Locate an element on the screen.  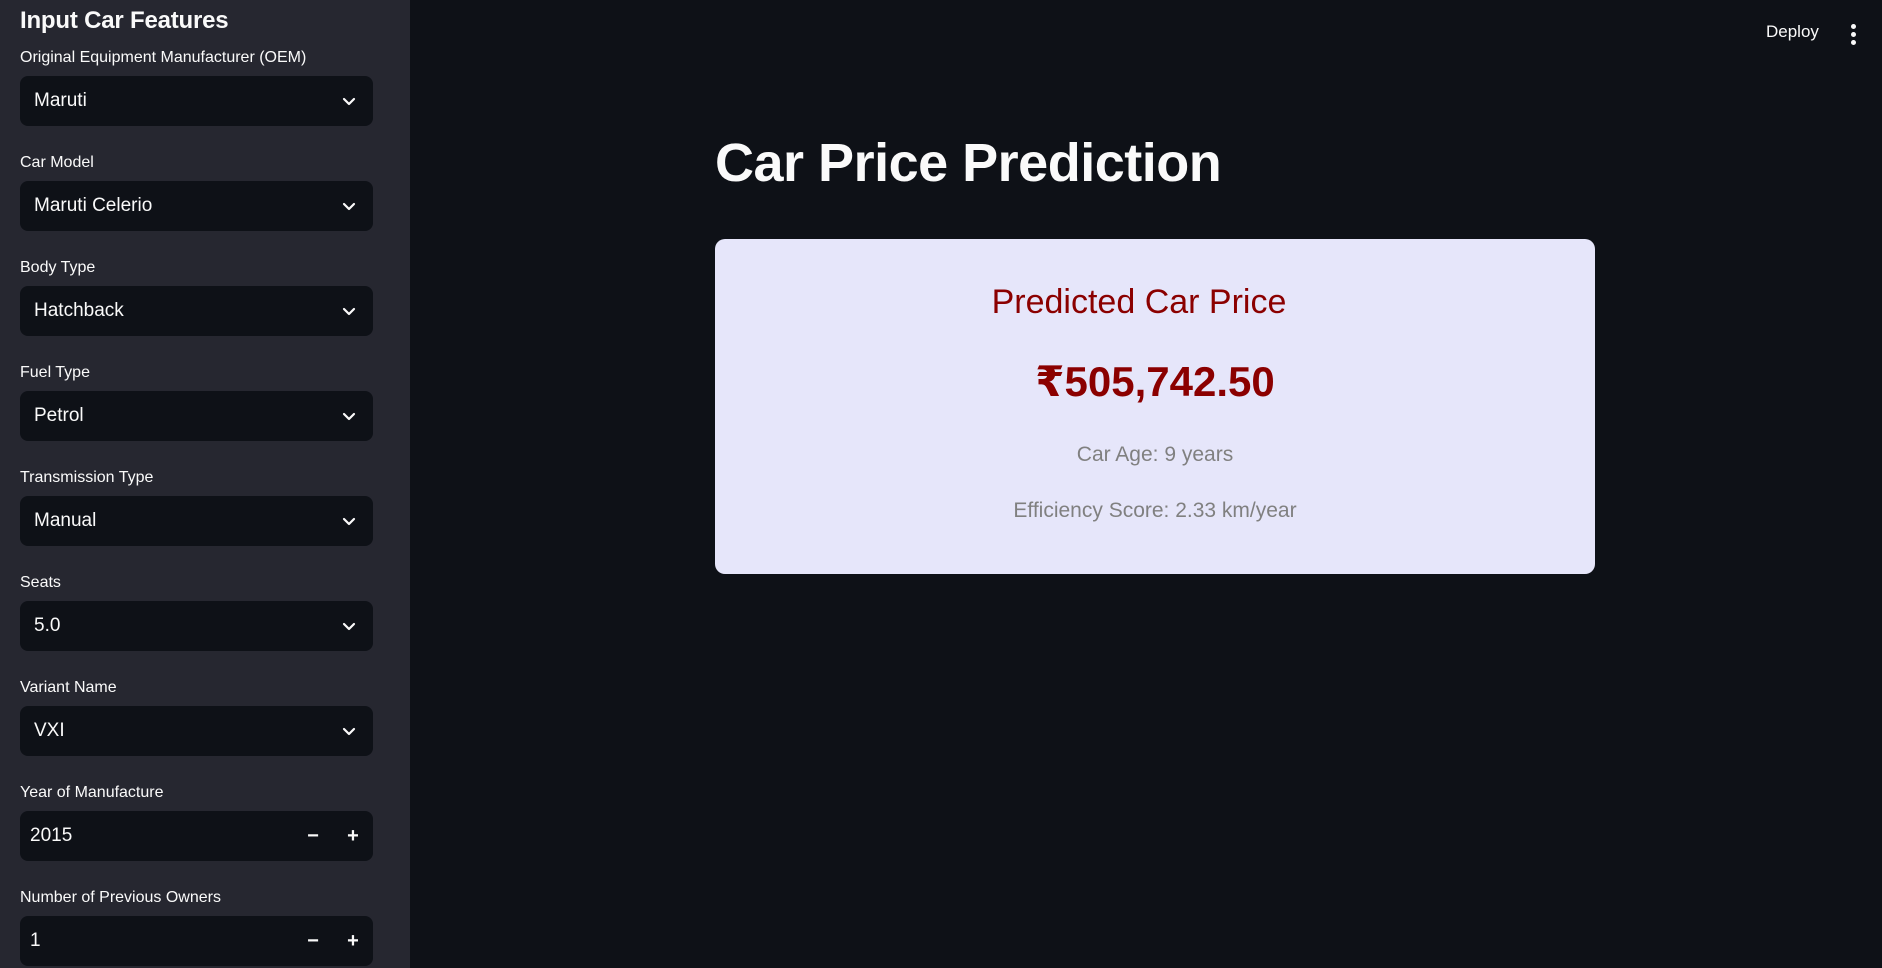
body-type-select: Hatchback is located at coordinates (196, 311).